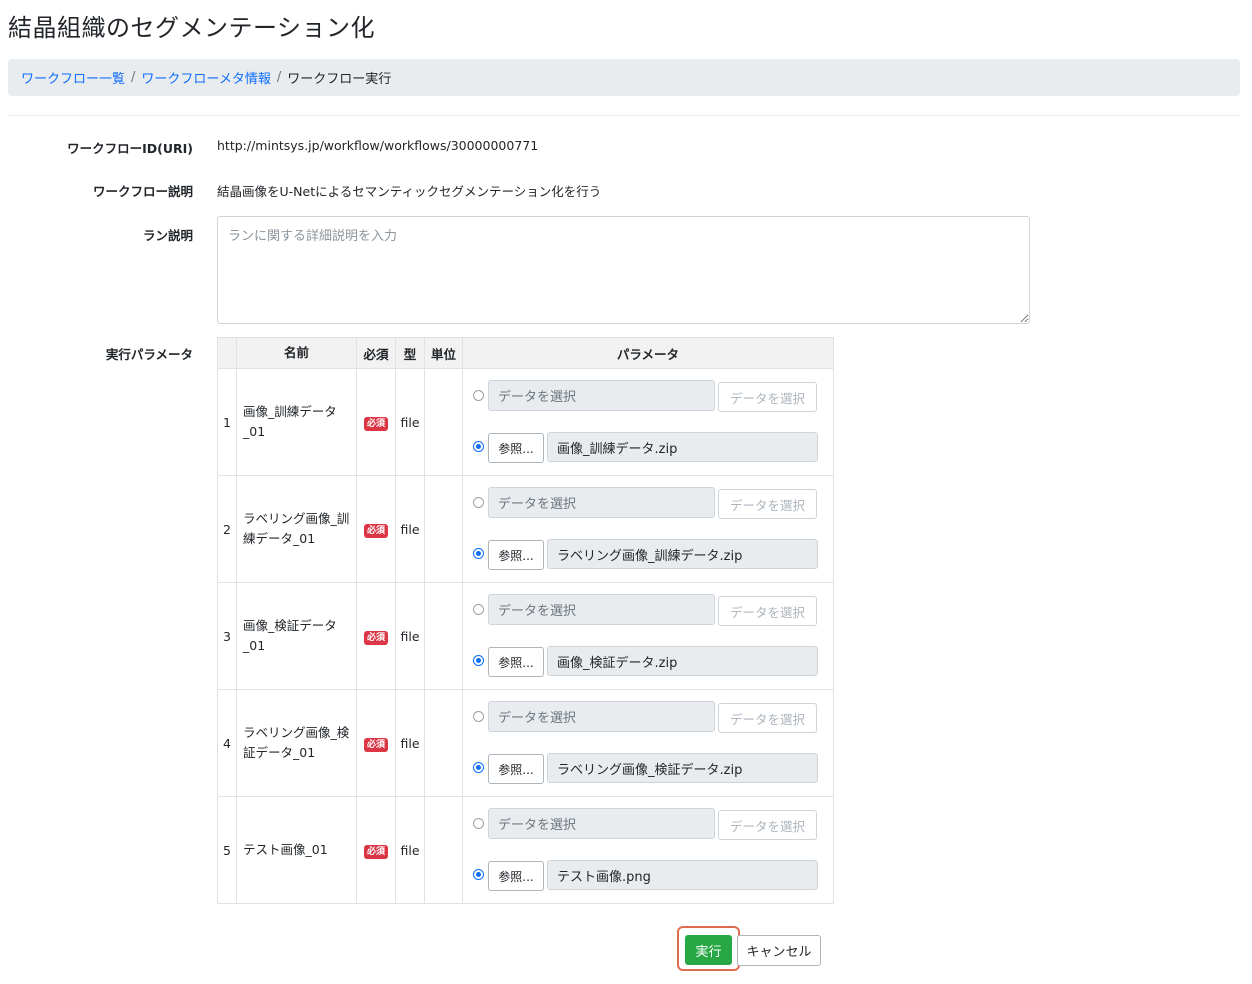 The width and height of the screenshot is (1252, 984). I want to click on breadcrumb: ワークフロー一覧 / ワークフローメタ情報 / ワークフロー実行, so click(624, 77).